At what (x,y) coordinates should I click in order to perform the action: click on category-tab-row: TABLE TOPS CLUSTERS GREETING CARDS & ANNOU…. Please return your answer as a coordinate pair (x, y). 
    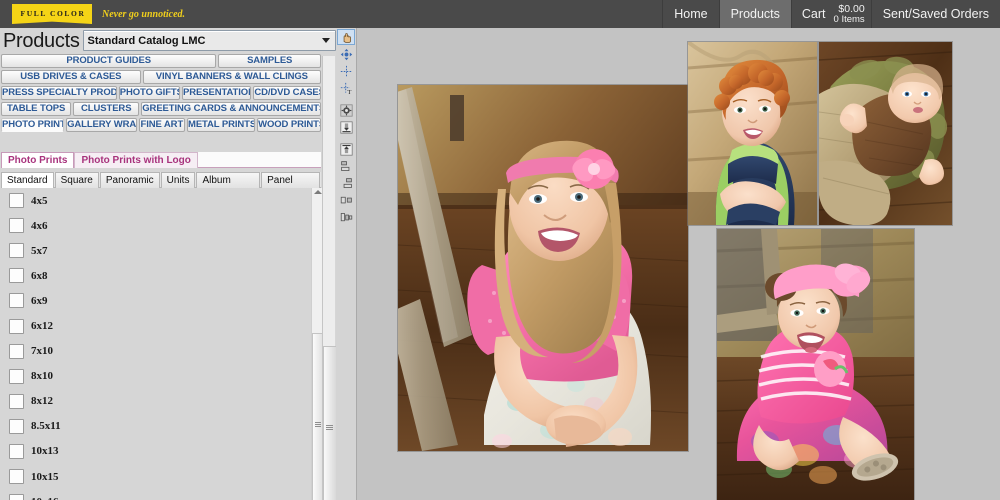
    Looking at the image, I should click on (161, 109).